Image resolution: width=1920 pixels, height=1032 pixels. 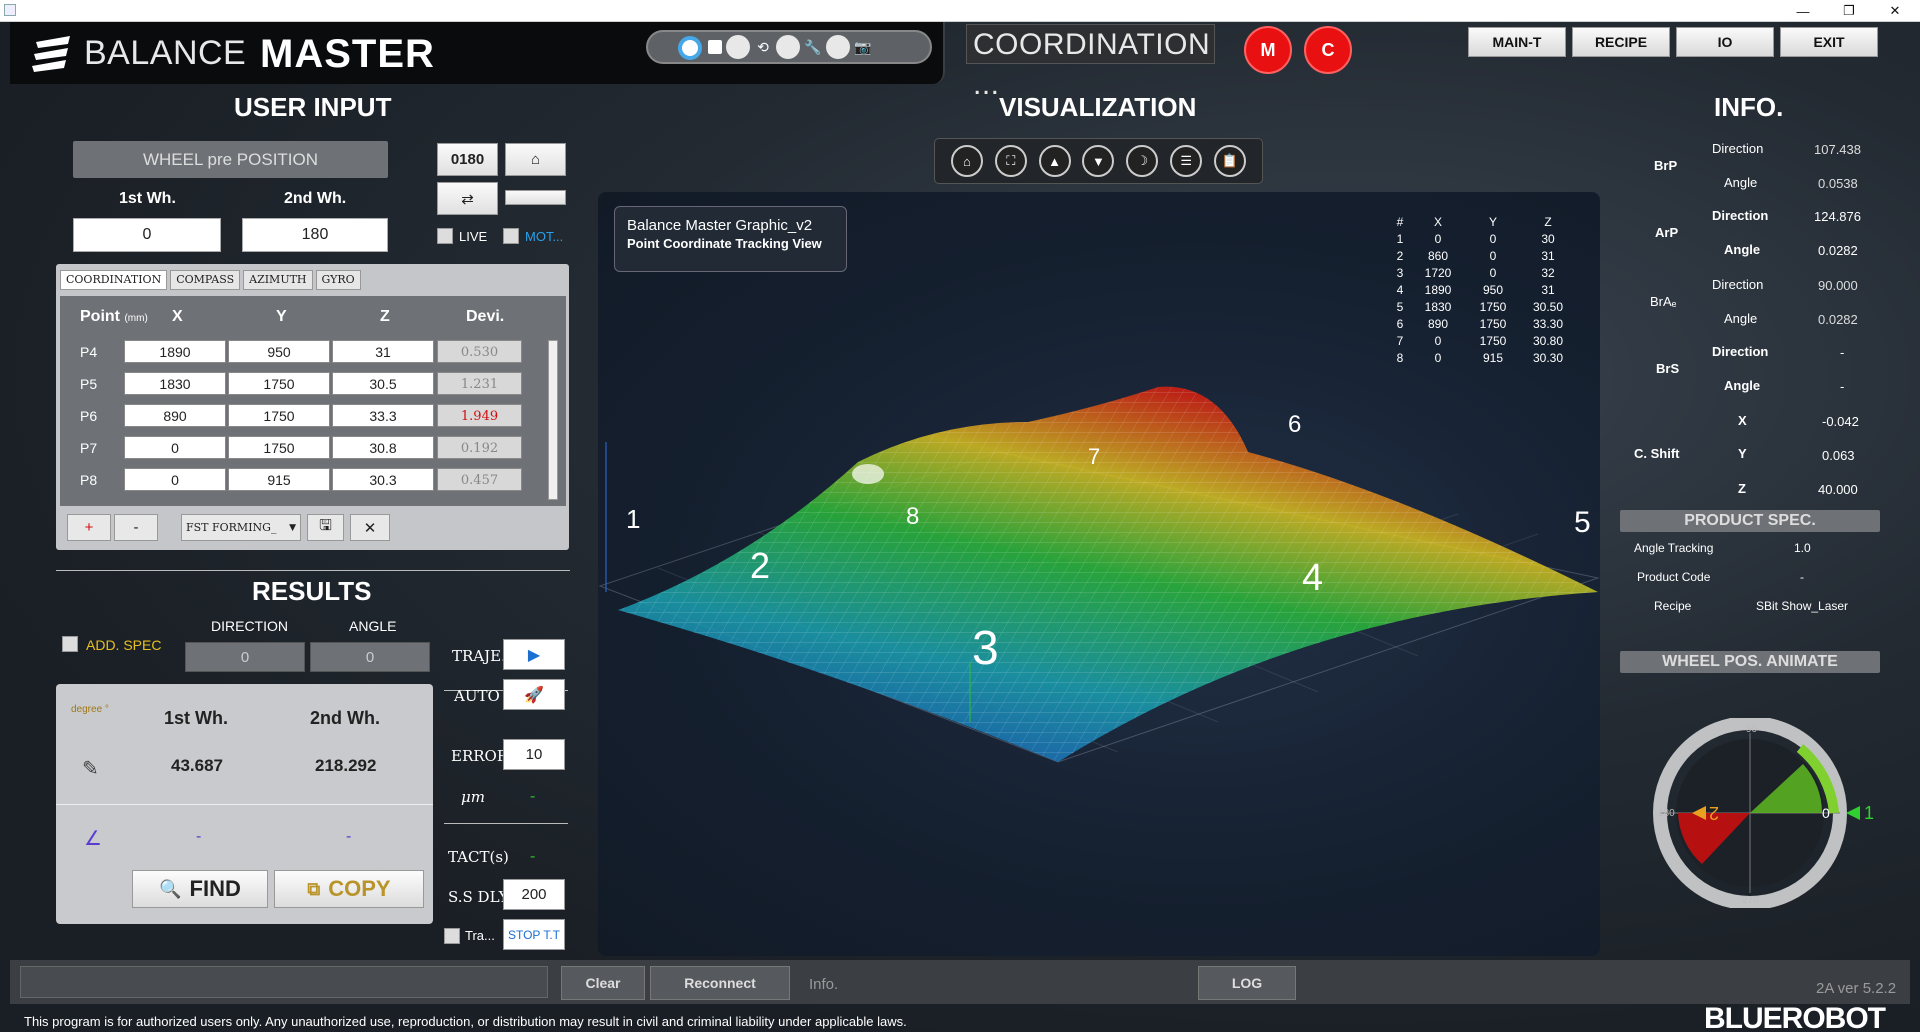 I want to click on table-cell-z: 33.3, so click(x=383, y=415).